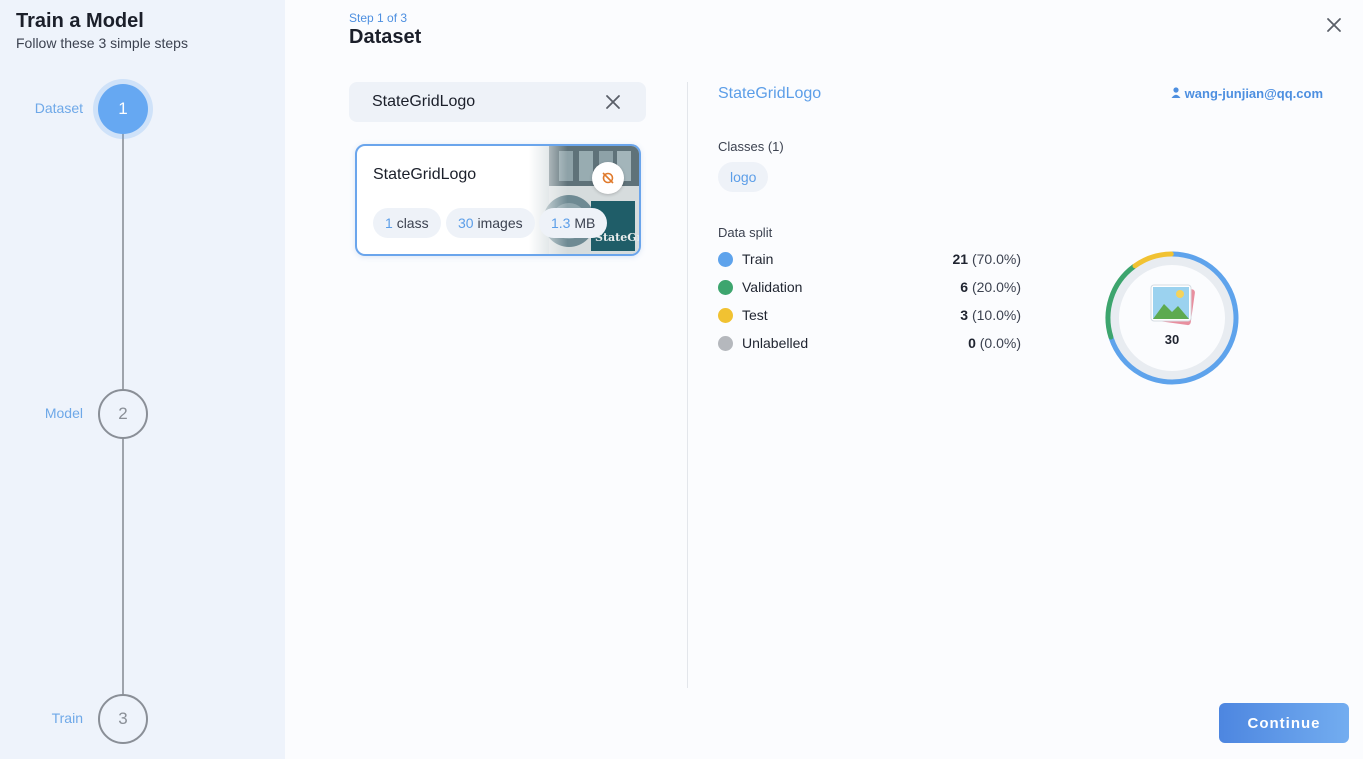 This screenshot has height=759, width=1363. I want to click on split-name: Train, so click(758, 259).